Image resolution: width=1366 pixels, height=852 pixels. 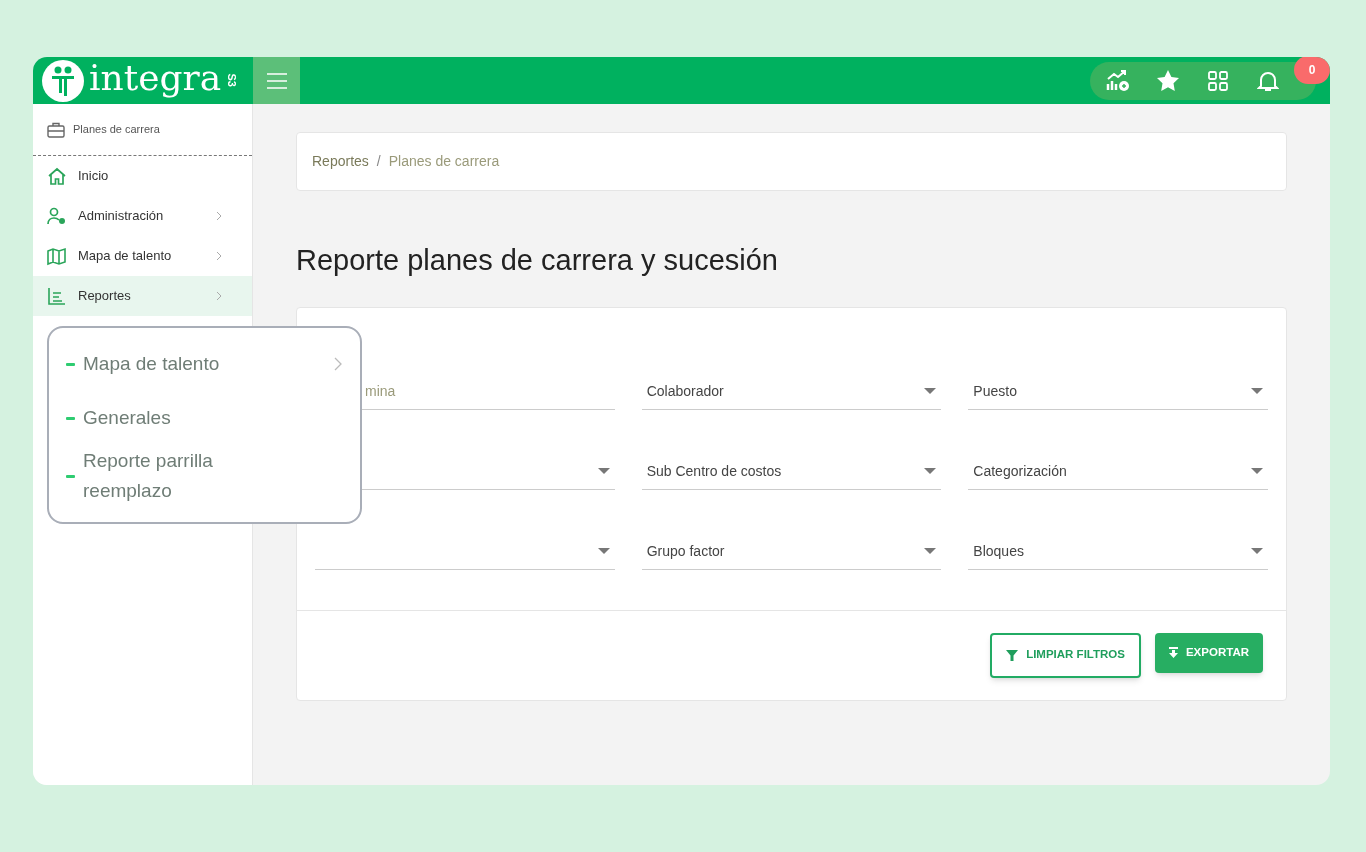 What do you see at coordinates (1173, 652) in the screenshot?
I see `download-icon` at bounding box center [1173, 652].